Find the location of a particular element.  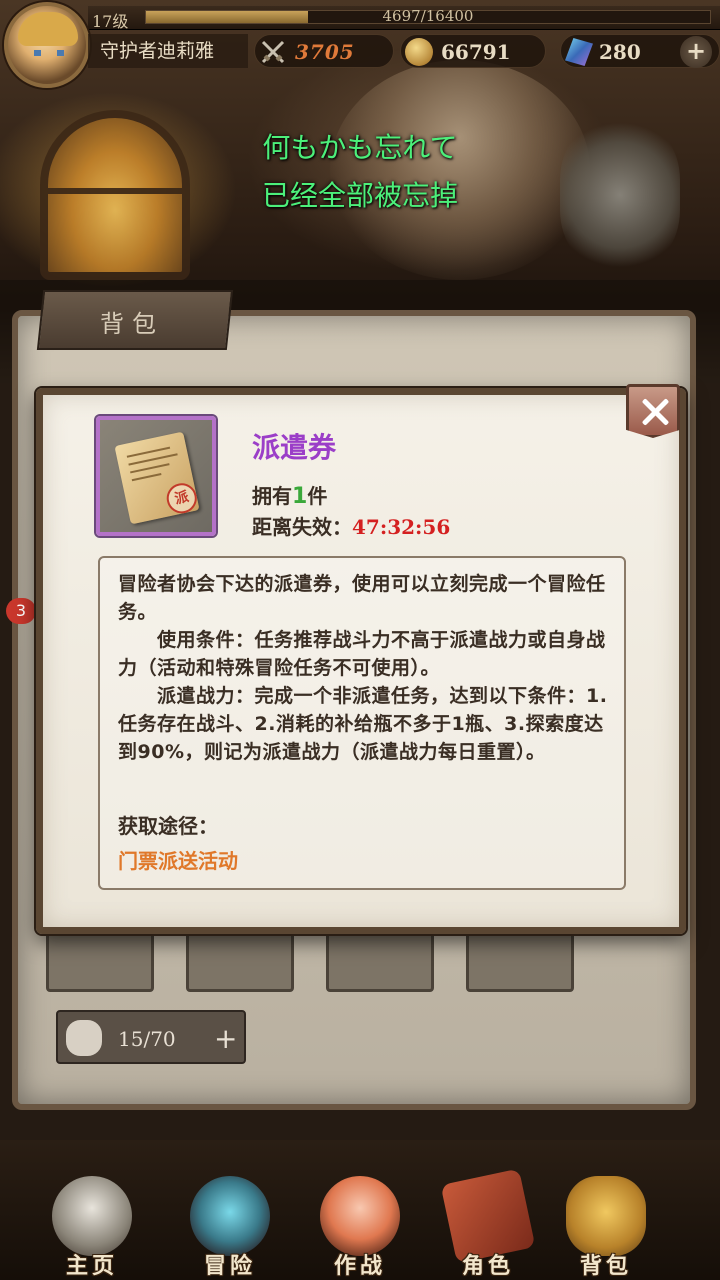

nav-adventure: 冒险 is located at coordinates (230, 1225).